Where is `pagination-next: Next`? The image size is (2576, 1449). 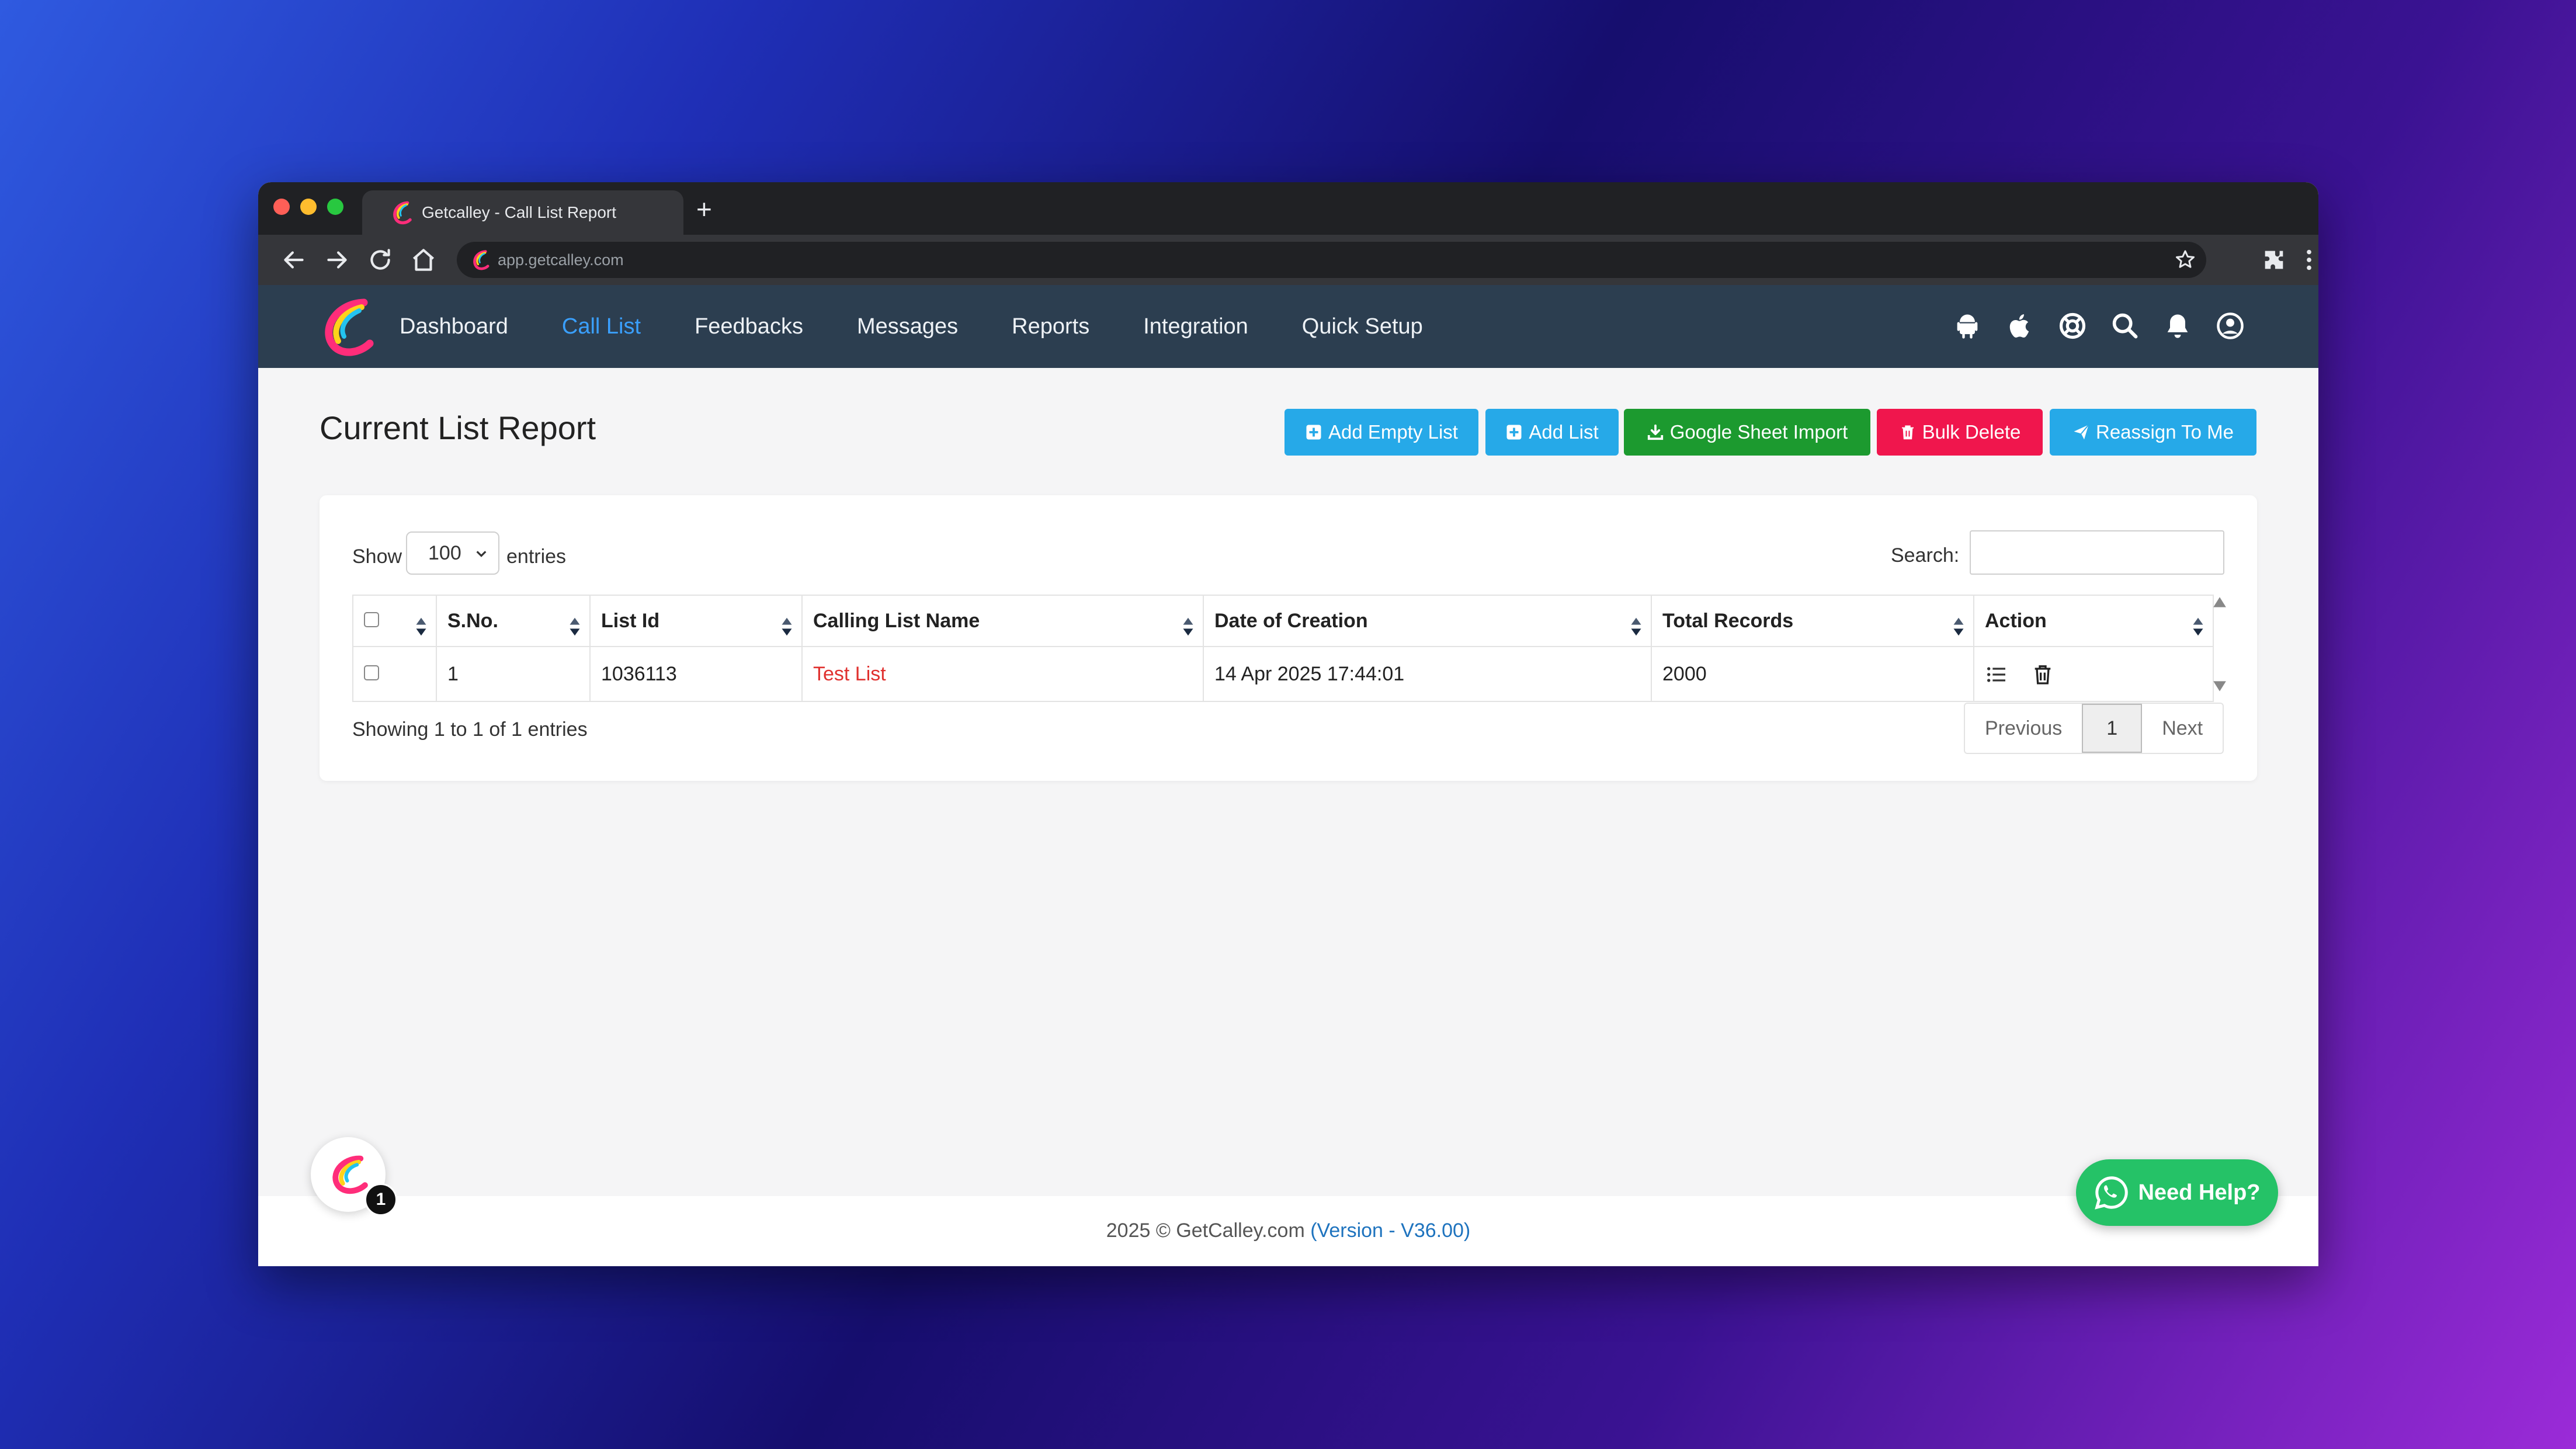 pagination-next: Next is located at coordinates (2182, 729).